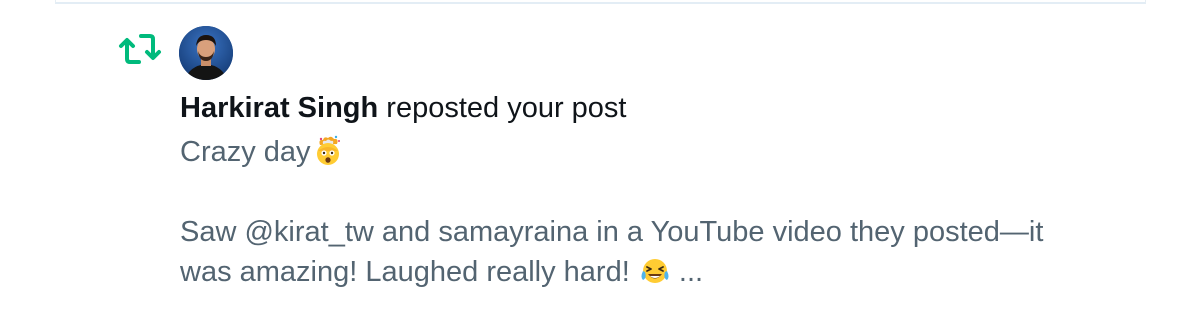 This screenshot has width=1200, height=314. Describe the element at coordinates (140, 49) in the screenshot. I see `repost-icon` at that location.